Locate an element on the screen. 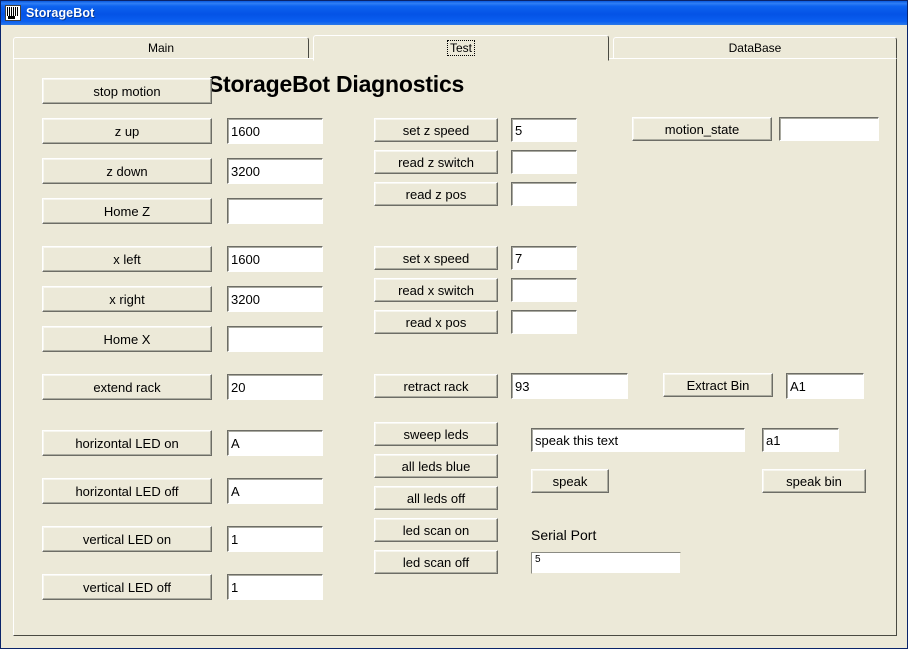 This screenshot has height=649, width=908. home-z-field is located at coordinates (275, 211).